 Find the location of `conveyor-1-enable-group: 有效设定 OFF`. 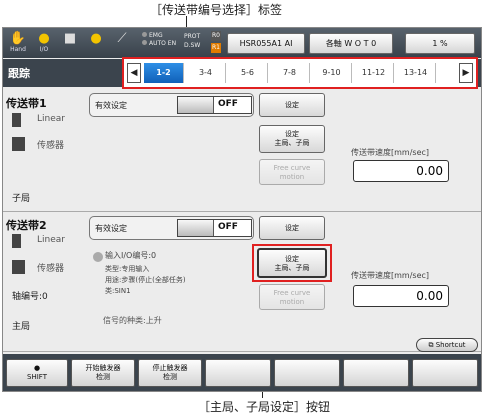

conveyor-1-enable-group: 有效设定 OFF is located at coordinates (171, 105).